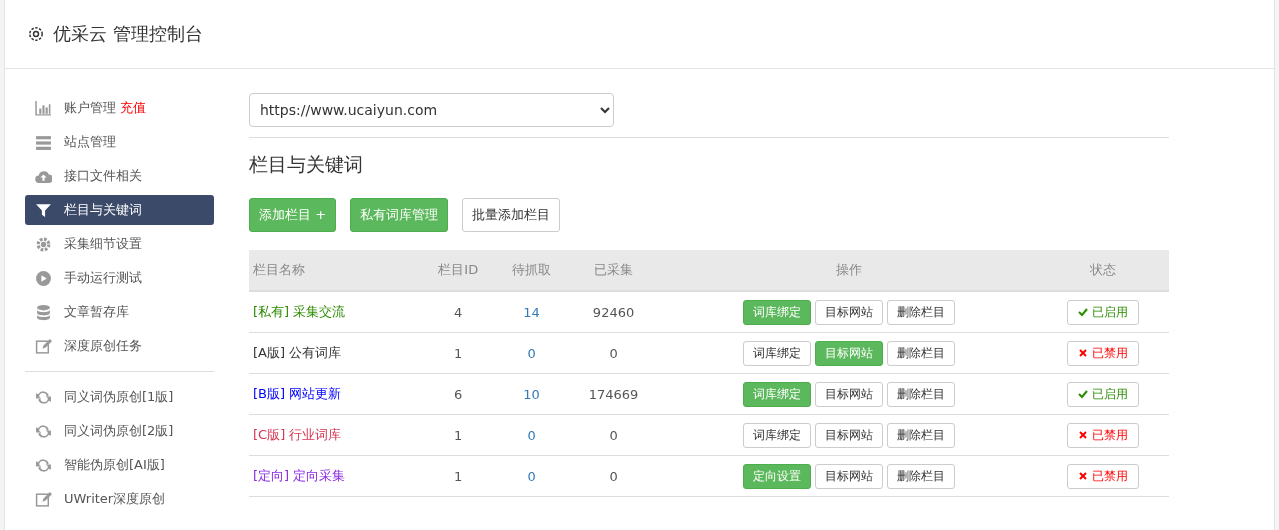 The width and height of the screenshot is (1279, 530). I want to click on console-title: 优采云 管理控制台, so click(128, 34).